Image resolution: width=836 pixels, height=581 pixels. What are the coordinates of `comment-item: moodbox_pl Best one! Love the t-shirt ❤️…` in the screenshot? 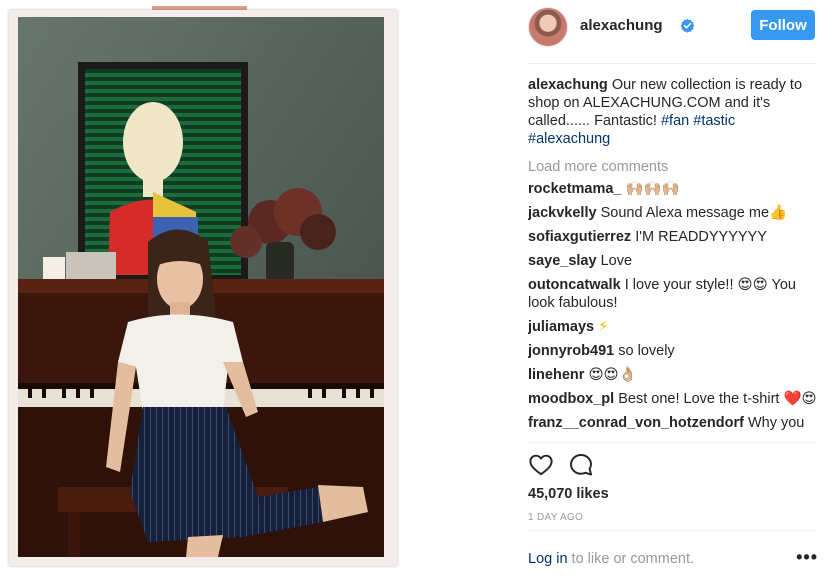 It's located at (673, 399).